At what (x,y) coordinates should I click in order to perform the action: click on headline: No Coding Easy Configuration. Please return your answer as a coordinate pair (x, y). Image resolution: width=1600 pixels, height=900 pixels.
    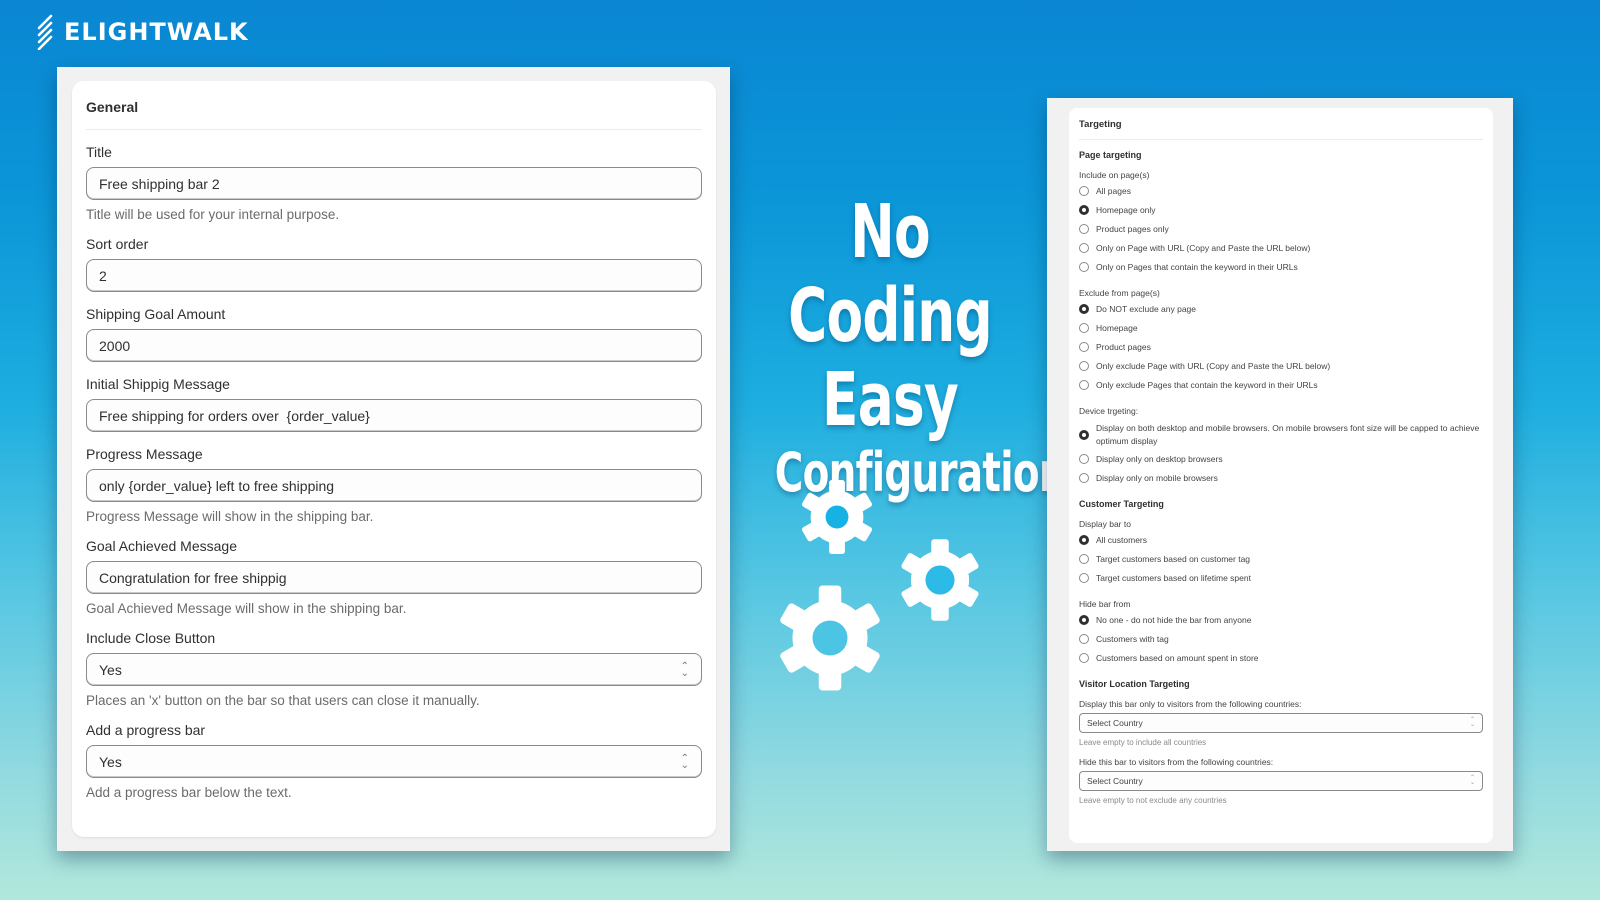
    Looking at the image, I should click on (898, 346).